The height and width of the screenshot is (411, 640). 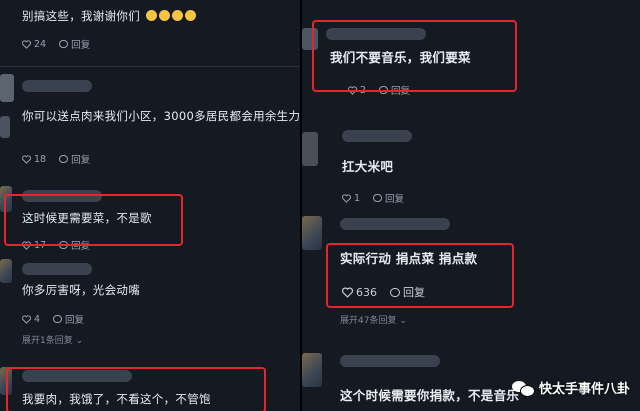 What do you see at coordinates (150, 300) in the screenshot?
I see `comment-item: 你多厉害呀，光会动嘴 4 回复 展开1条回复 ⌄` at bounding box center [150, 300].